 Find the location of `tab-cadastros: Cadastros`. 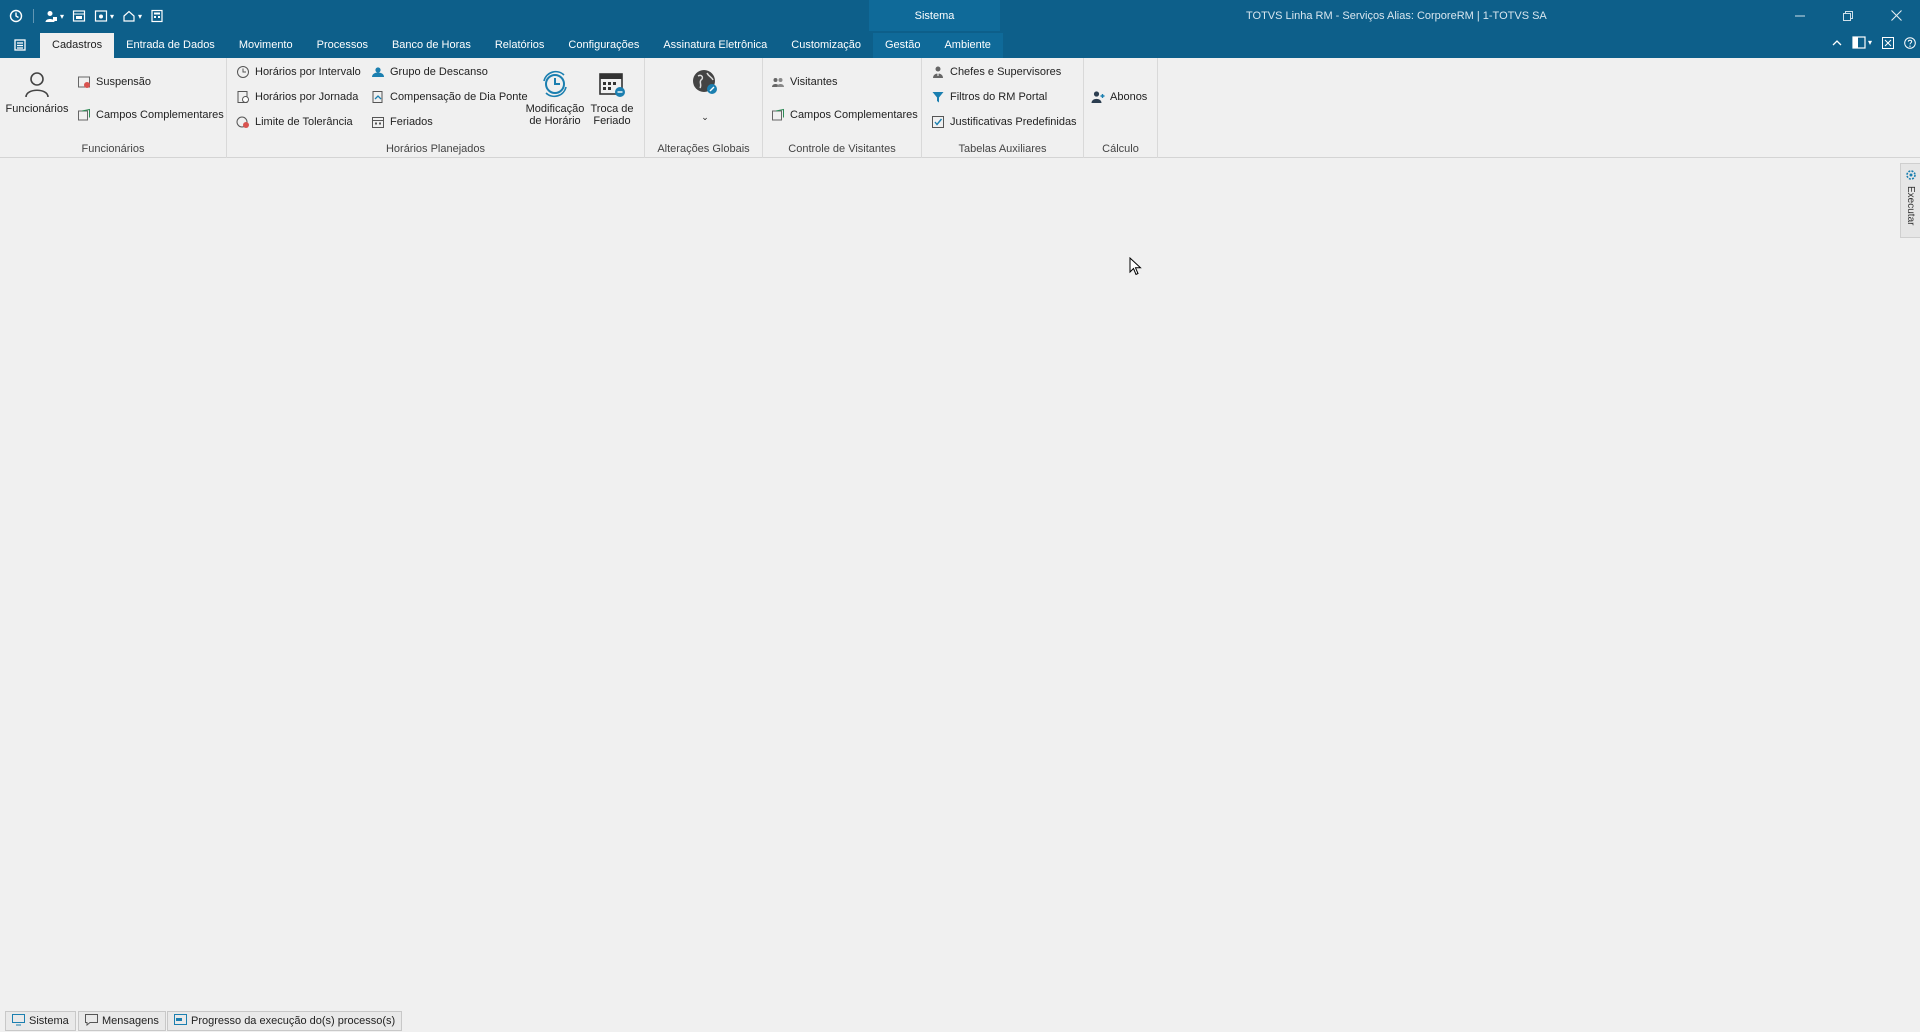

tab-cadastros: Cadastros is located at coordinates (77, 45).